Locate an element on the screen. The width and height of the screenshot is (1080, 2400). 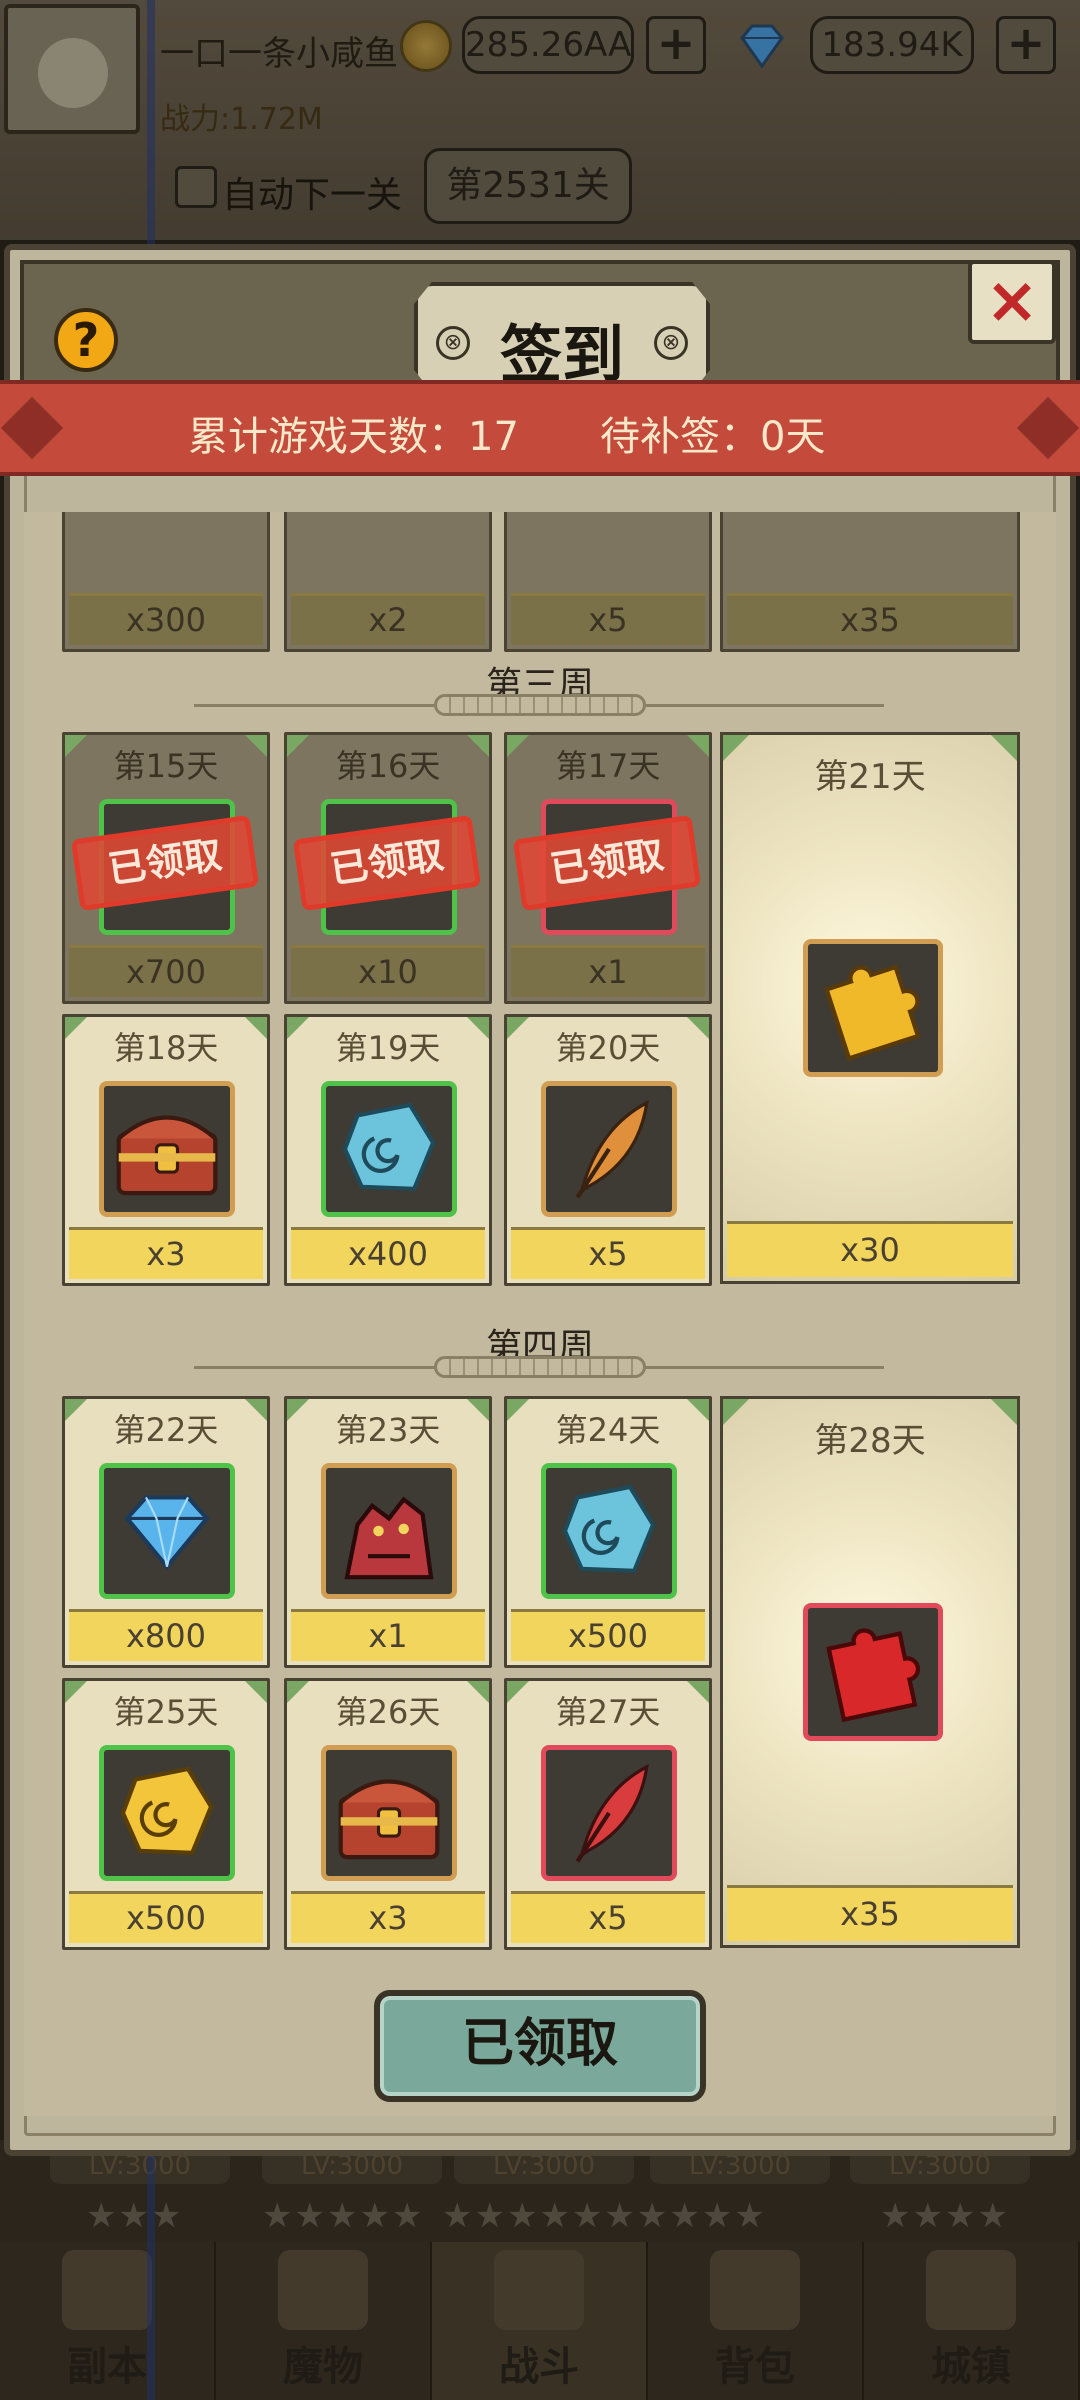
total-days-text: 累计游戏天数：17 is located at coordinates (353, 437).